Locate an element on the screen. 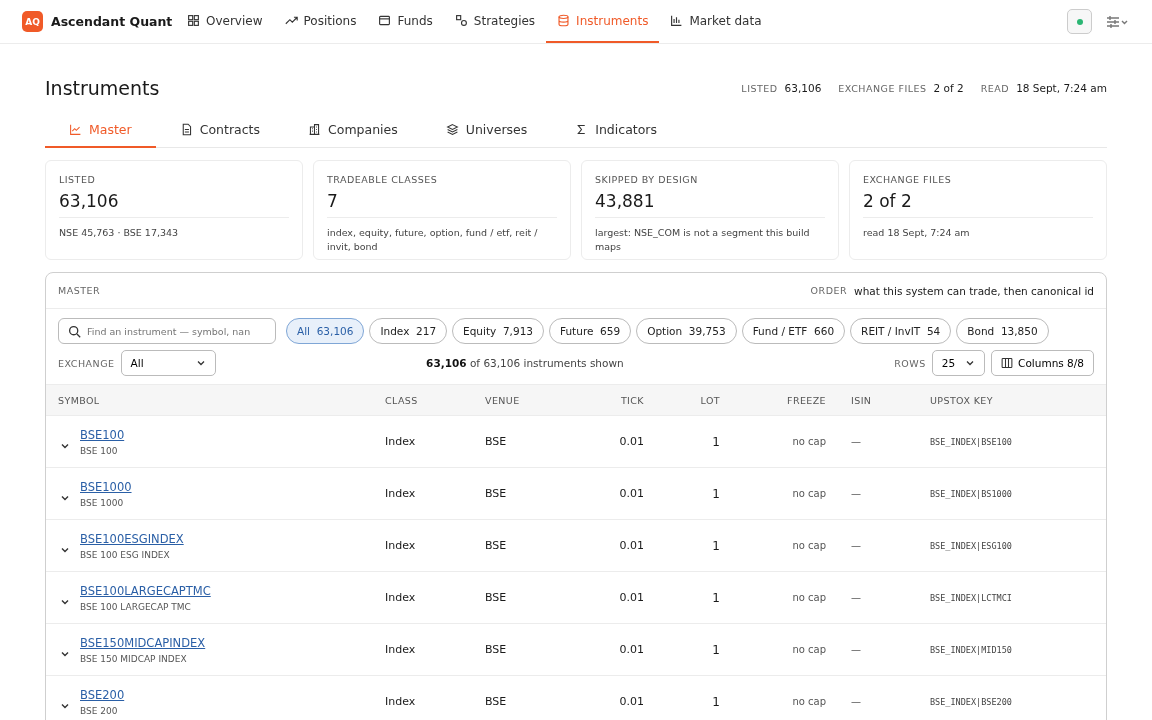 This screenshot has width=1152, height=720. wallet-icon is located at coordinates (385, 20).